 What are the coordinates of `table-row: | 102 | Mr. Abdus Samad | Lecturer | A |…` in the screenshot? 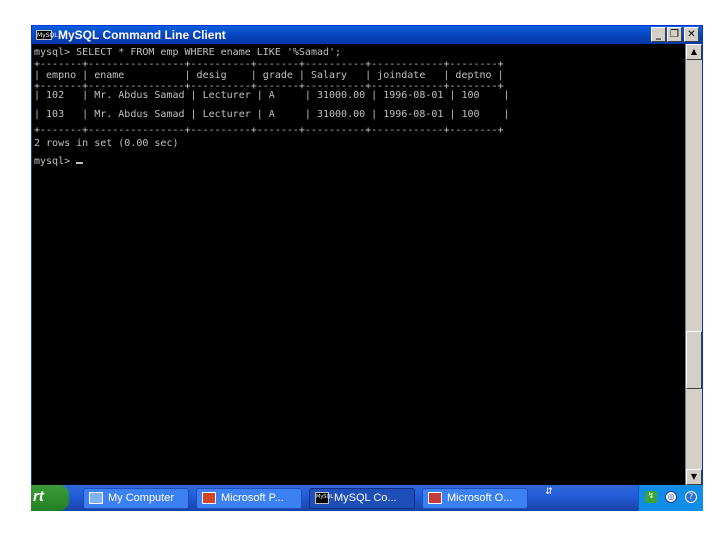 It's located at (272, 95).